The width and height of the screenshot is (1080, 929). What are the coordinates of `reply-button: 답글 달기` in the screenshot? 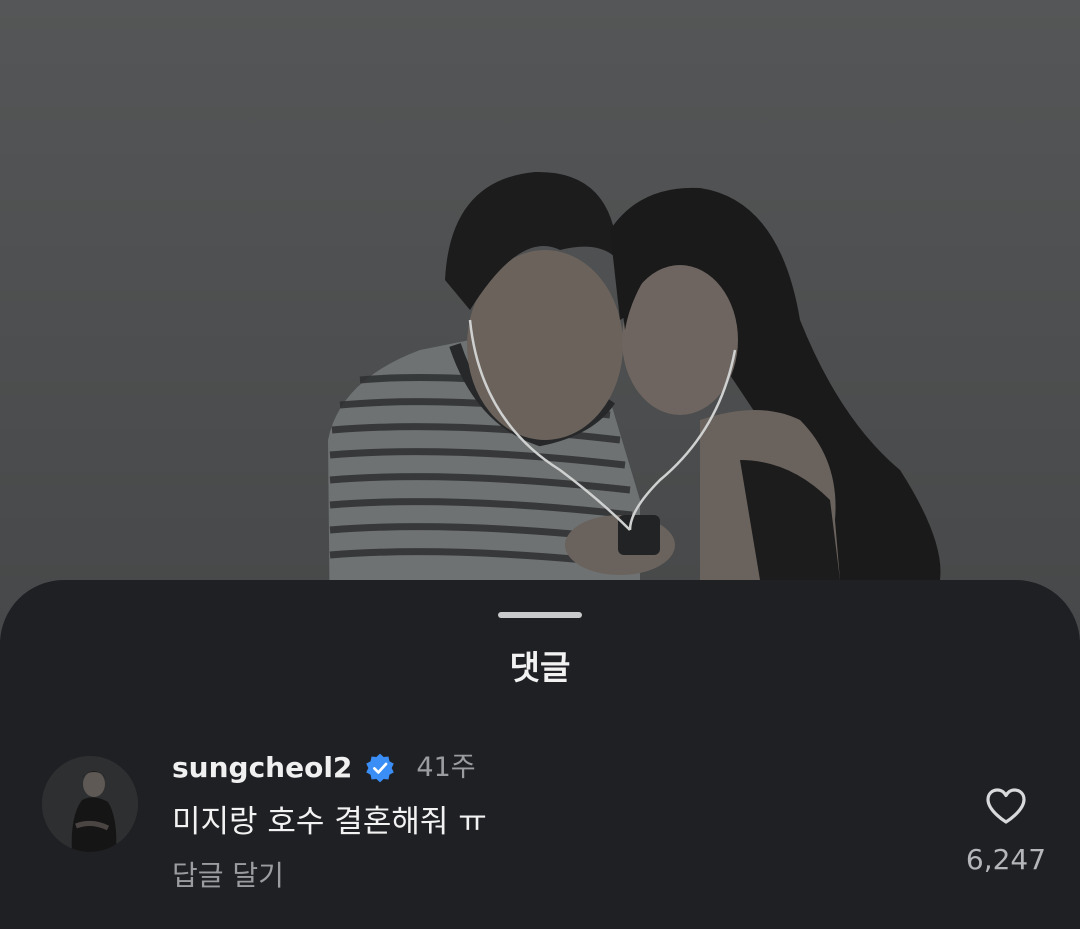 It's located at (228, 876).